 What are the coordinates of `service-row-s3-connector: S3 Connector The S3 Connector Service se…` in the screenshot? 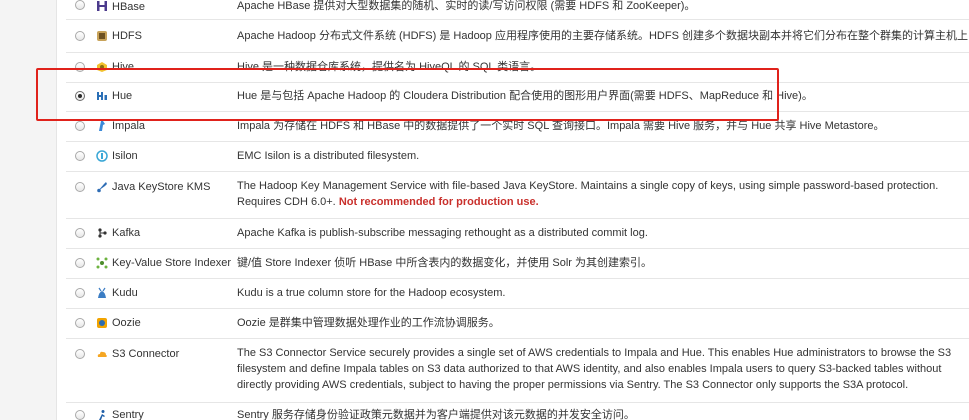 It's located at (517, 371).